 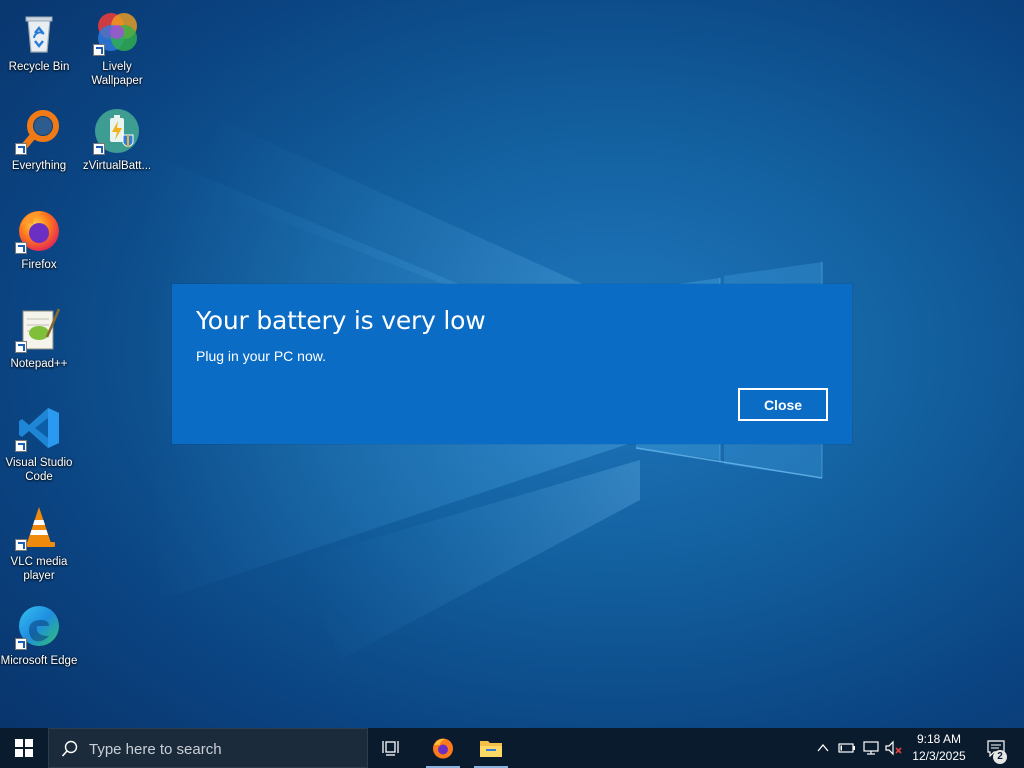 I want to click on start-button, so click(x=24, y=748).